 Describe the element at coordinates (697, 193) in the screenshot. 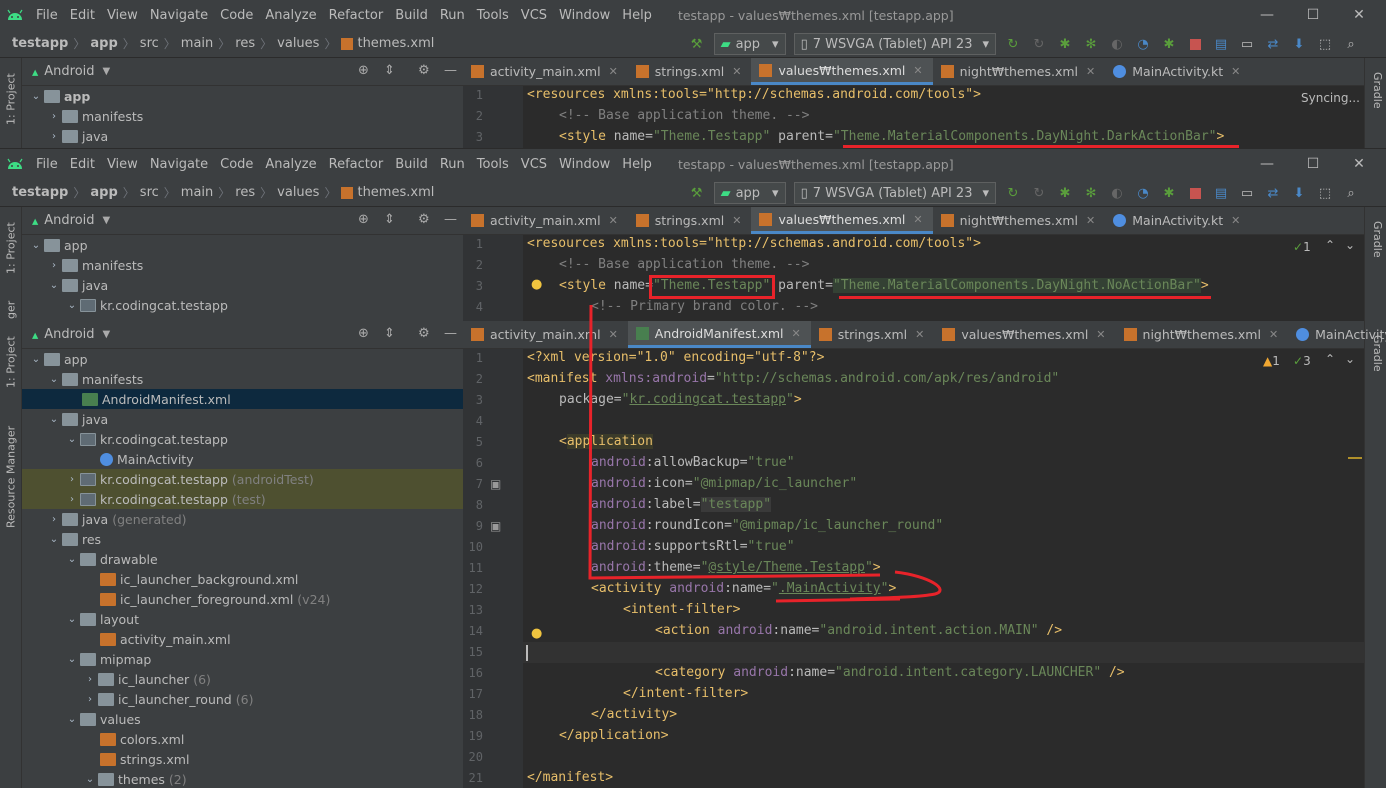

I see `build-hammer-icon: ⚒` at that location.